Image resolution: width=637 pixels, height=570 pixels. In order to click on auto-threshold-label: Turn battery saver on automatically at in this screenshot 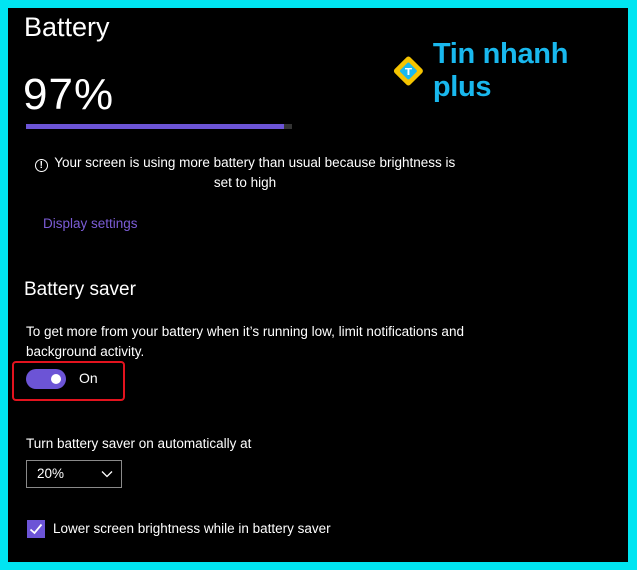, I will do `click(139, 443)`.